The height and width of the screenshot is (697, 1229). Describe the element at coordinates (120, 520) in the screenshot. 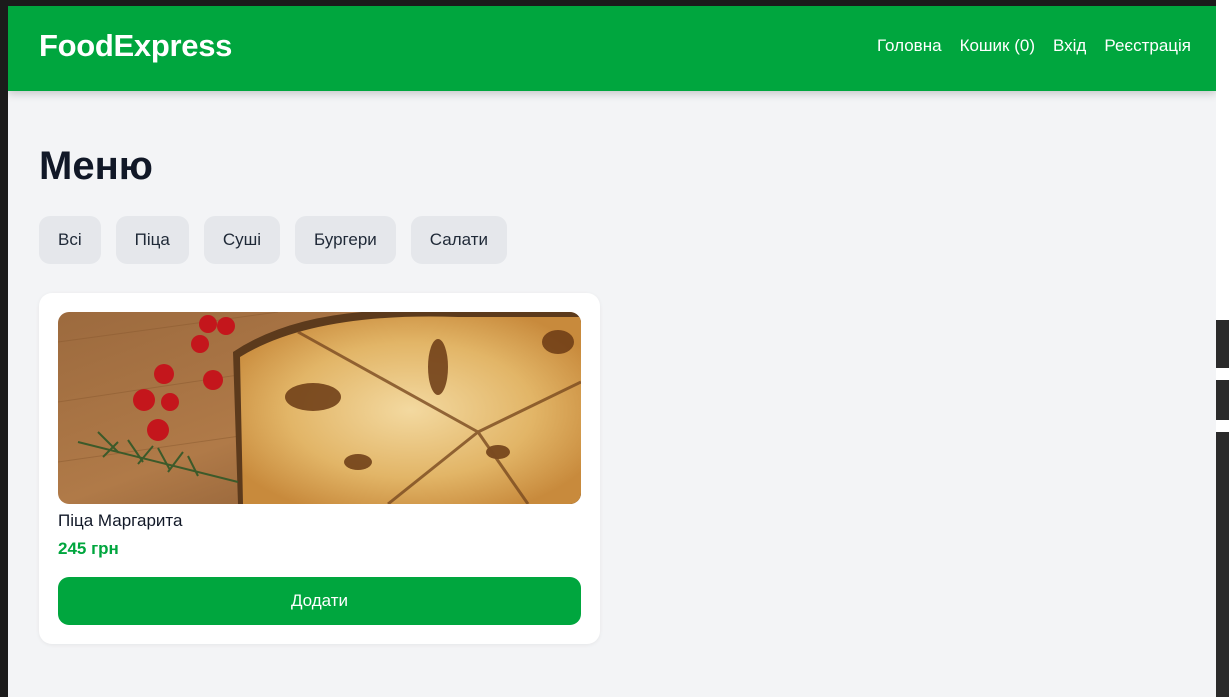

I see `product-name: Піца Маргарита` at that location.